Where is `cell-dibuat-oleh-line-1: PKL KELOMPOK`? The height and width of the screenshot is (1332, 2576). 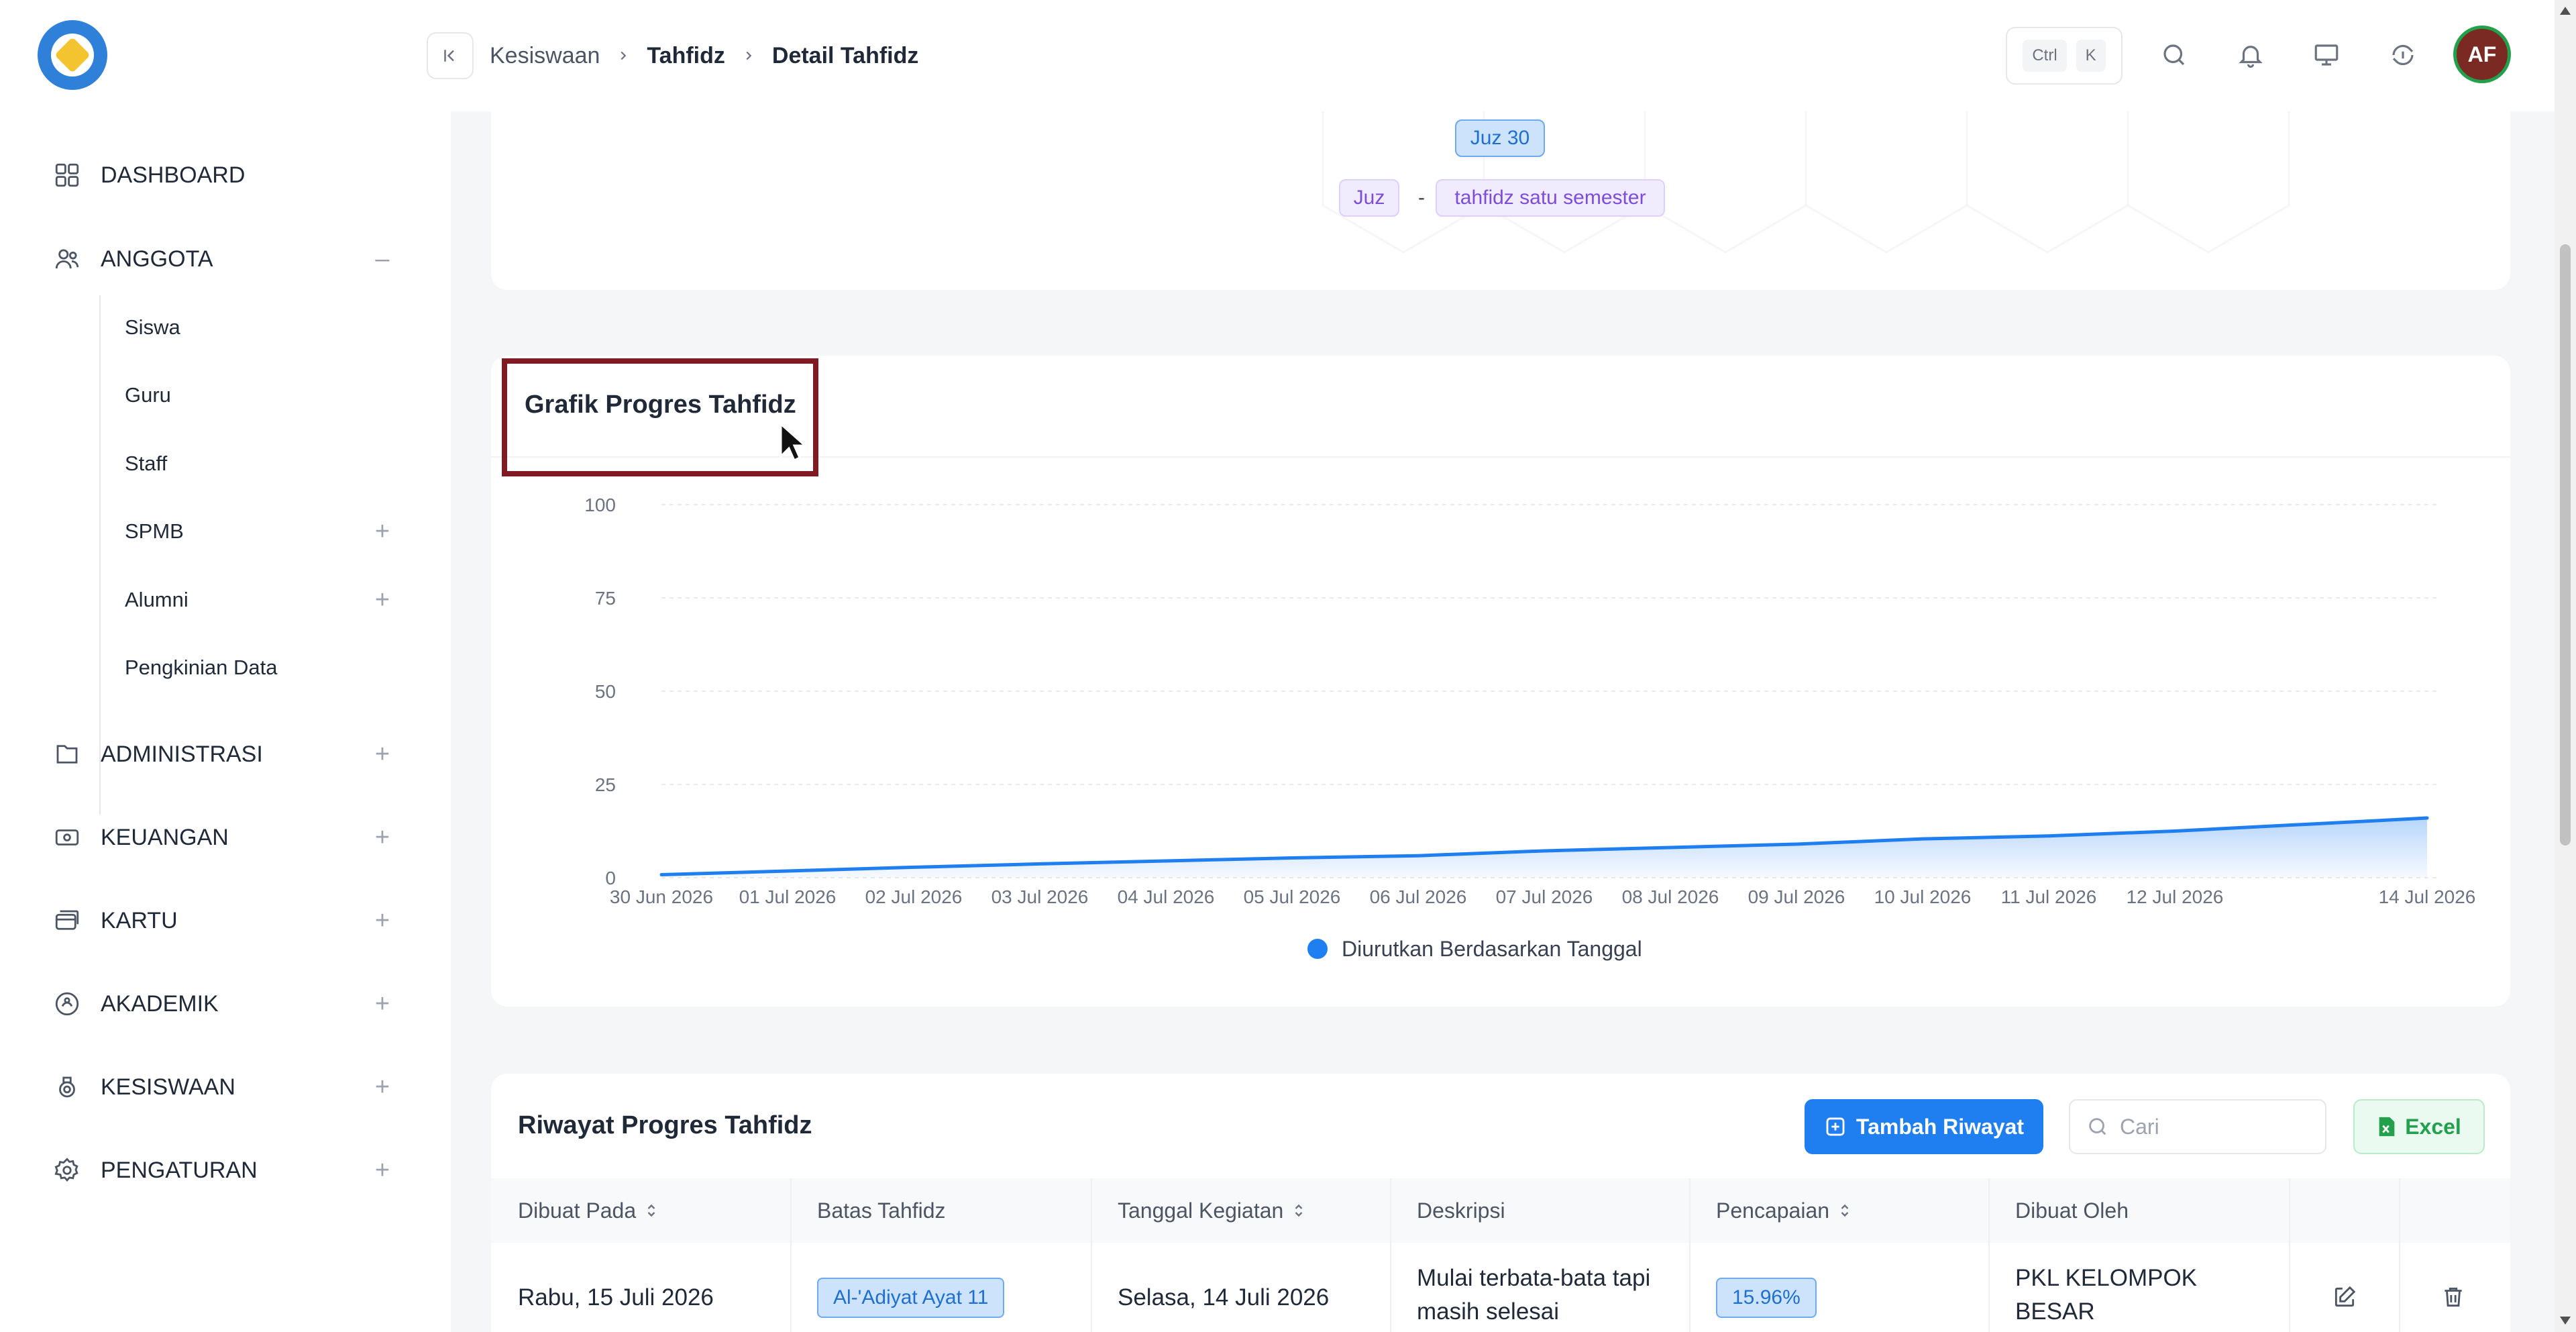 cell-dibuat-oleh-line-1: PKL KELOMPOK is located at coordinates (2106, 1278).